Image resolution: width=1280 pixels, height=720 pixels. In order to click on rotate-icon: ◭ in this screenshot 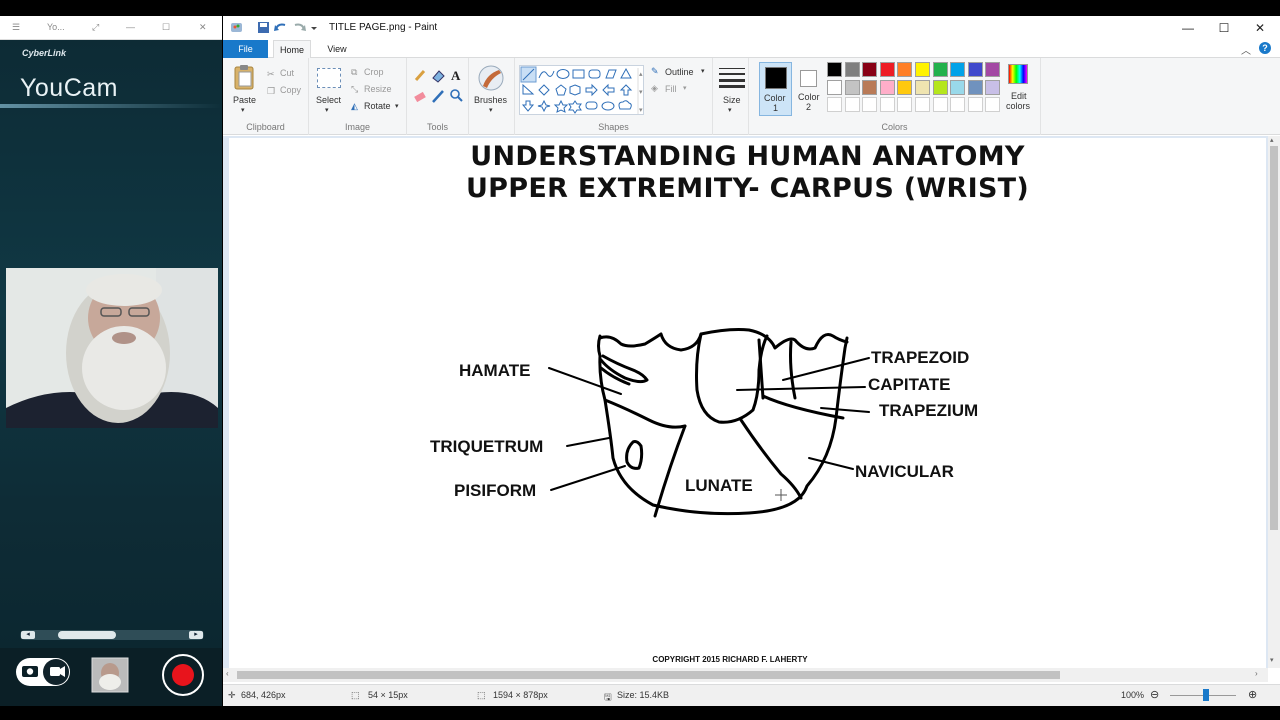, I will do `click(354, 106)`.